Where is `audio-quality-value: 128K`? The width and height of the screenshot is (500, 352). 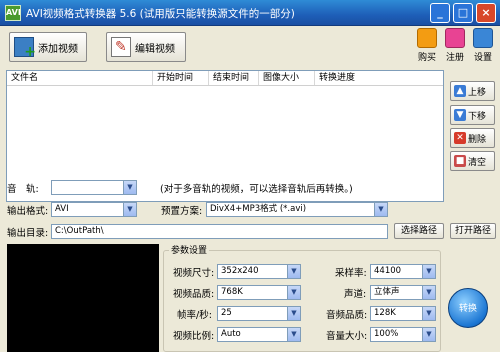 audio-quality-value: 128K is located at coordinates (385, 313).